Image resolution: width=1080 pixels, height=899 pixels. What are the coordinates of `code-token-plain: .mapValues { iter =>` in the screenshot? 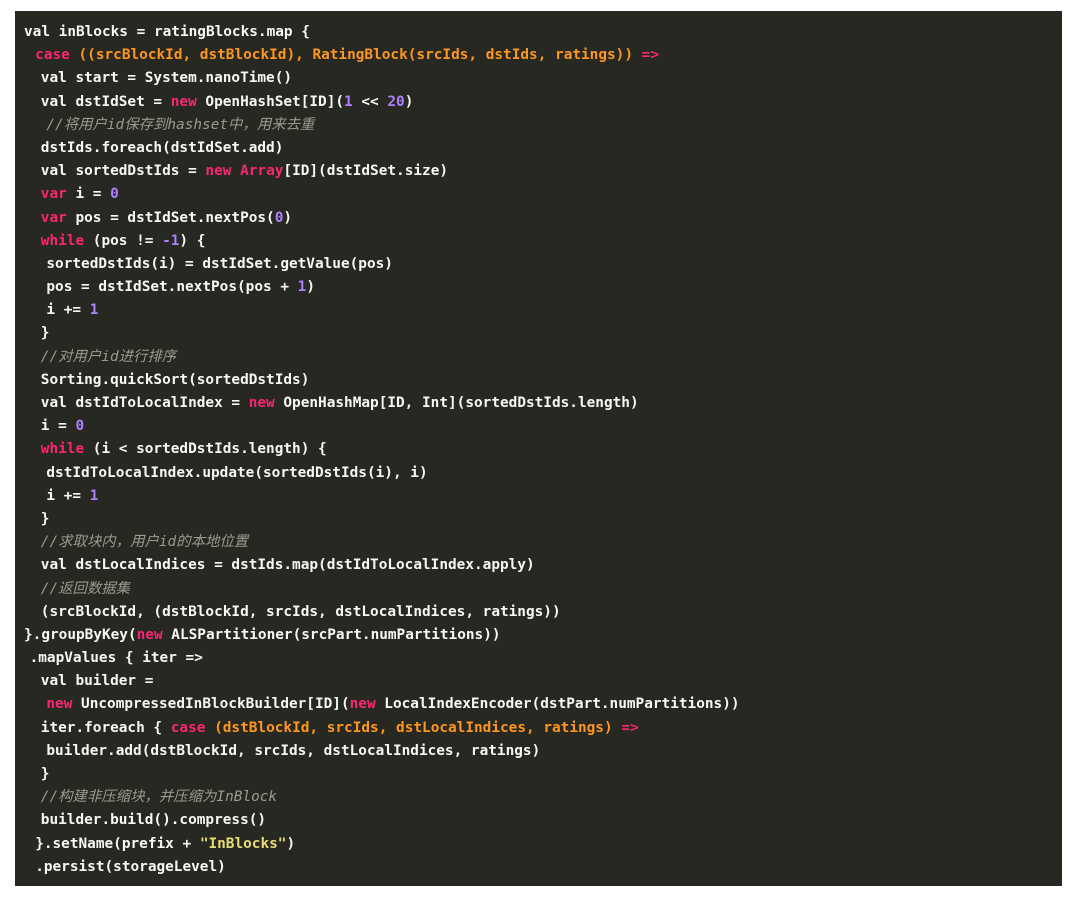 It's located at (116, 658).